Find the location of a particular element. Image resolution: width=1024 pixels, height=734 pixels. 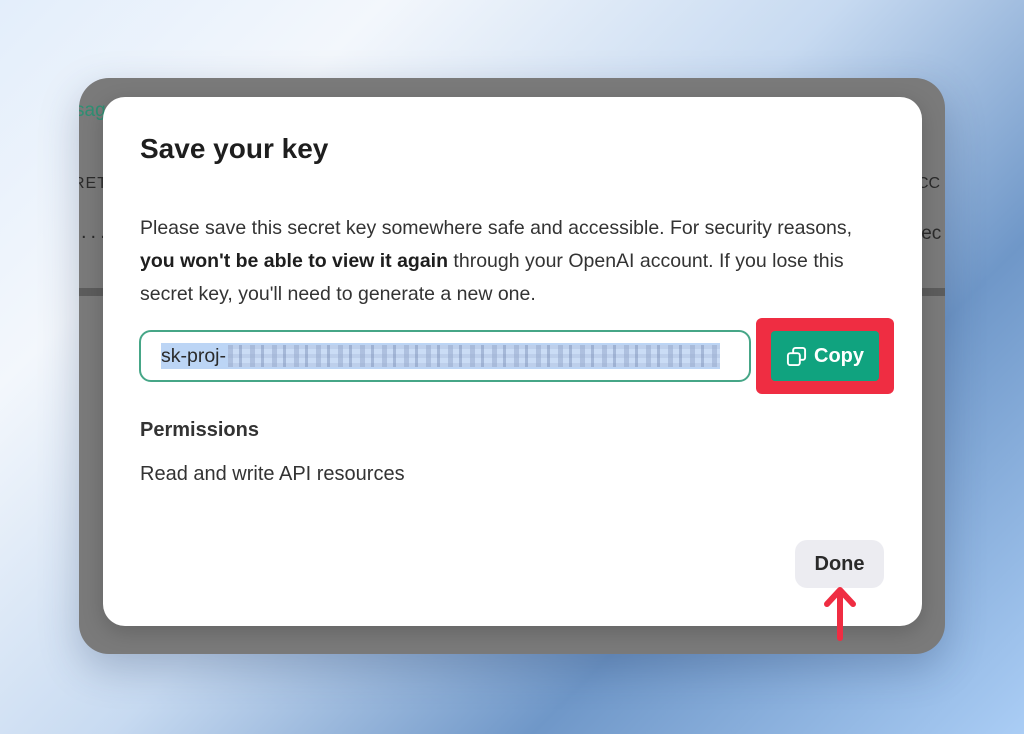

background-link-fragment: sag is located at coordinates (92, 110).